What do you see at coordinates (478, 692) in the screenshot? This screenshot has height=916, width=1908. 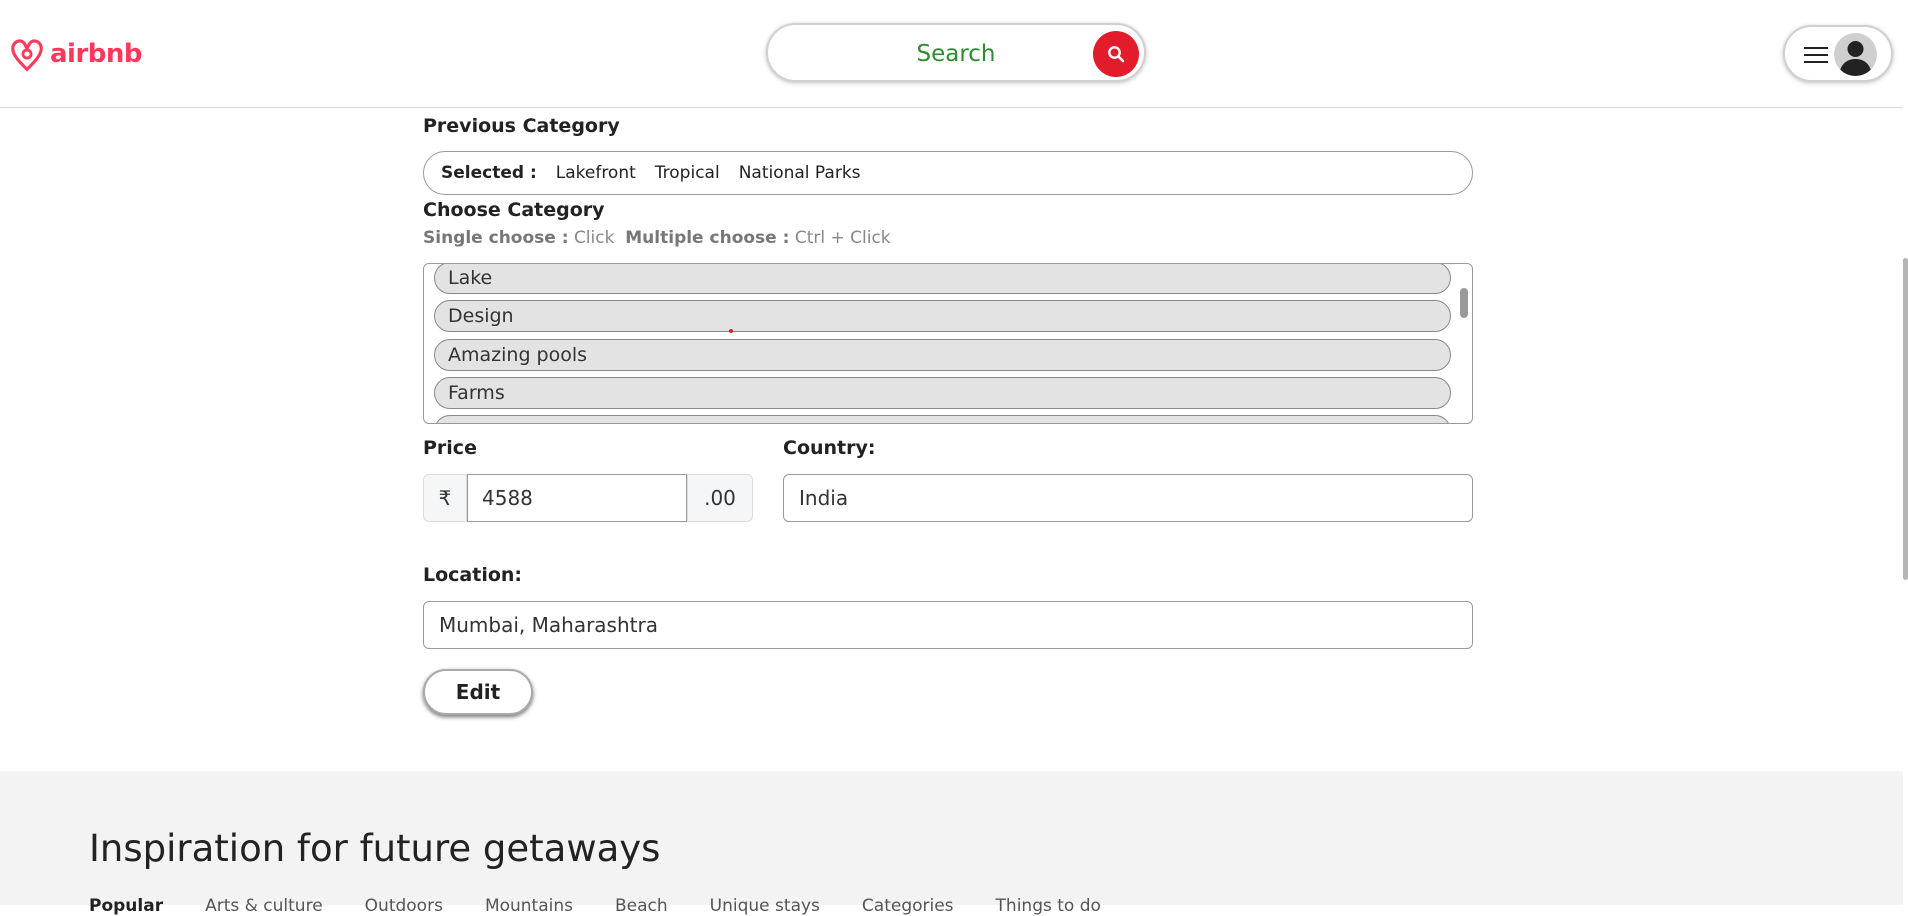 I see `edit-button: Edit` at bounding box center [478, 692].